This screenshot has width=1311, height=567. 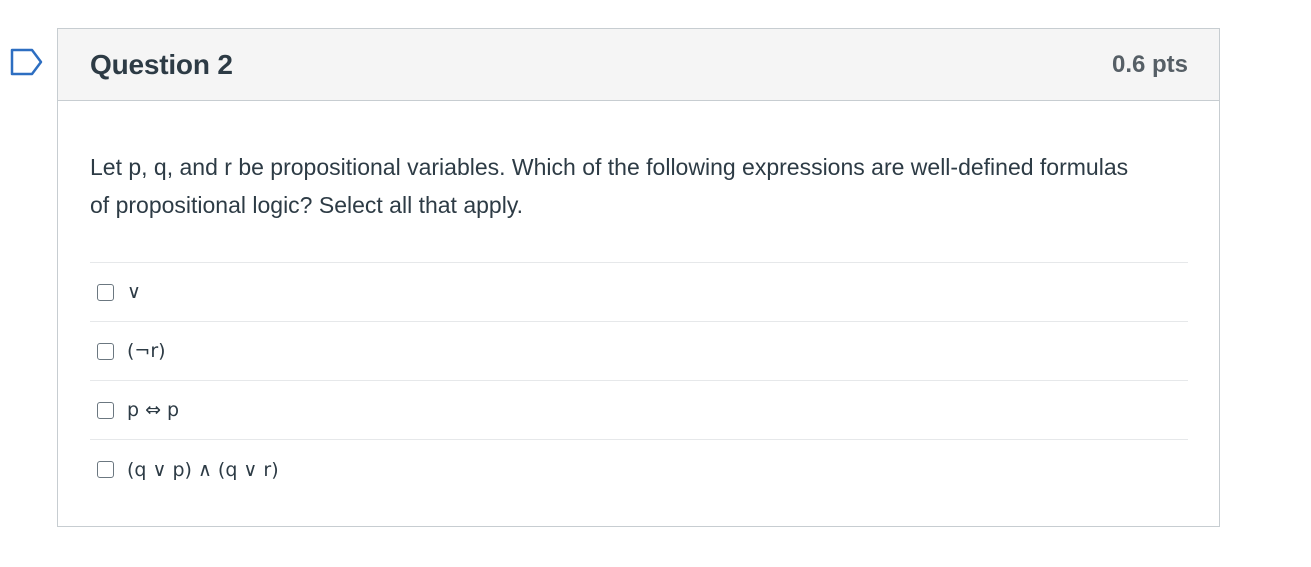 I want to click on question-points: 0.6 pts, so click(x=1149, y=64).